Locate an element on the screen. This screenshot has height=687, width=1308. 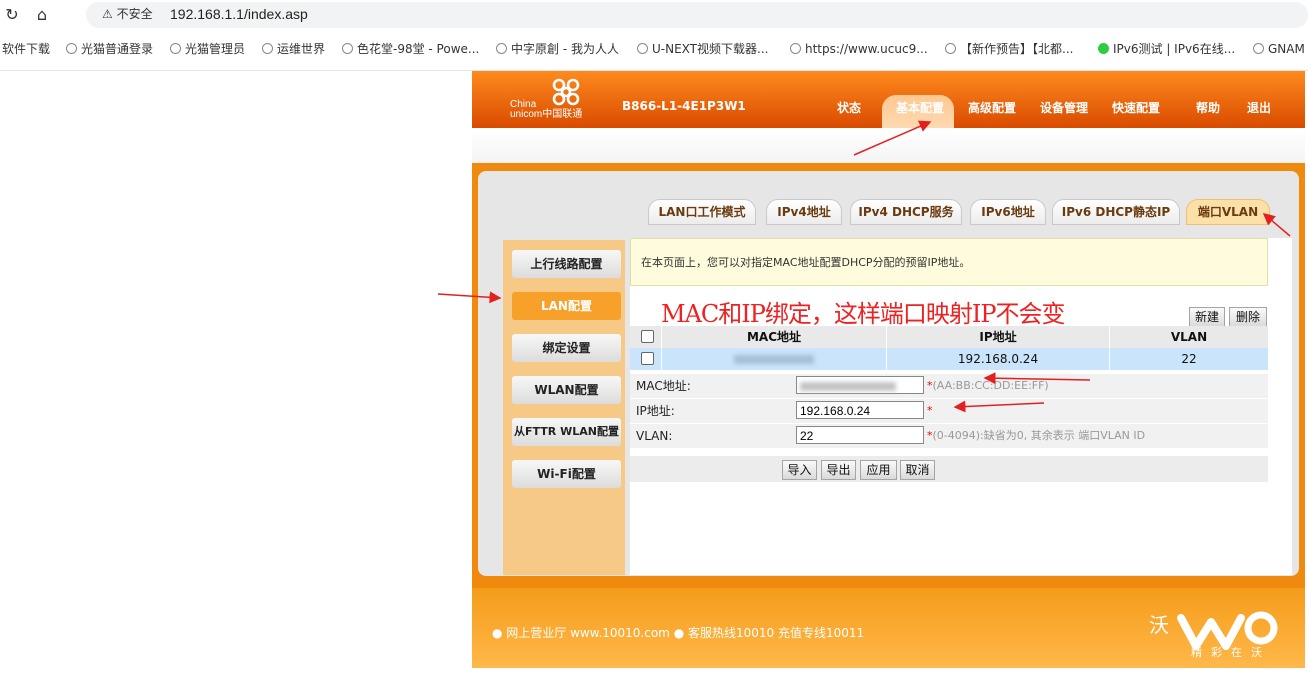
annotation-text: MAC和IP绑定，这样端口映射IP不会变 is located at coordinates (863, 314).